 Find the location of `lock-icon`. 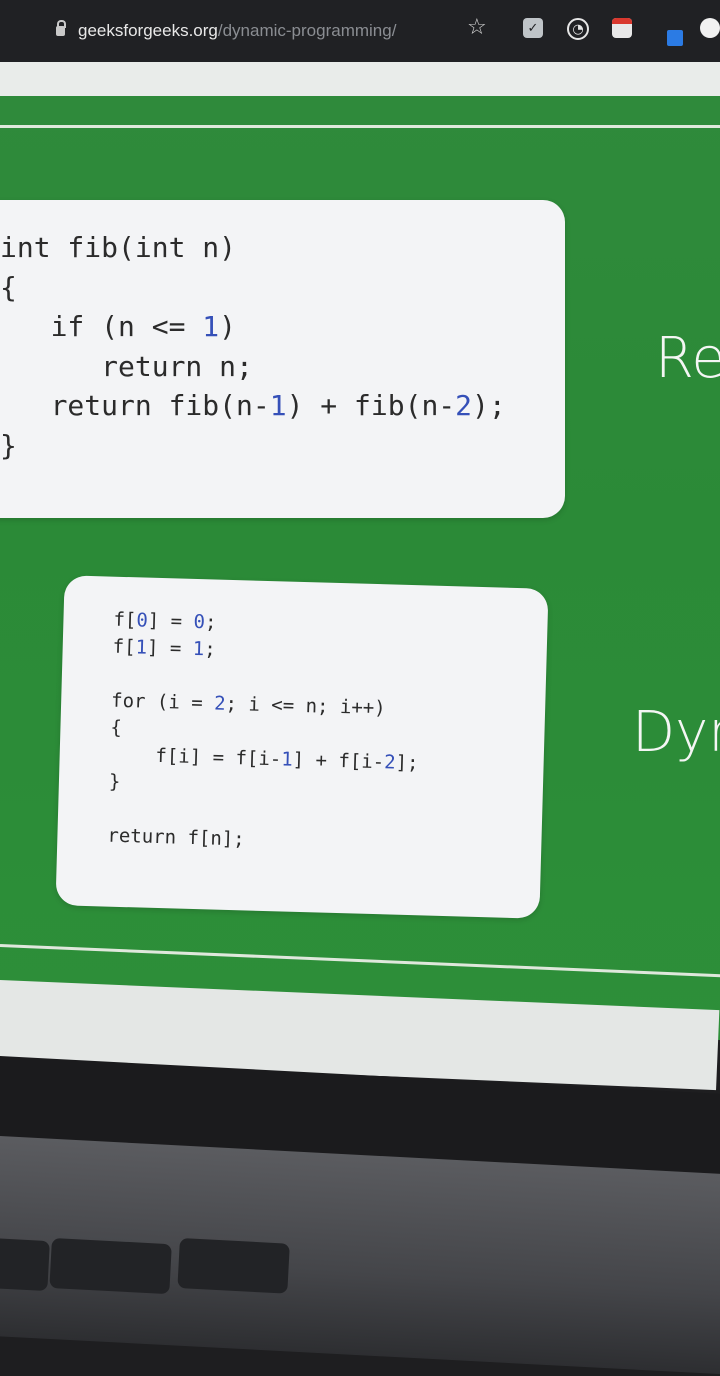

lock-icon is located at coordinates (61, 28).